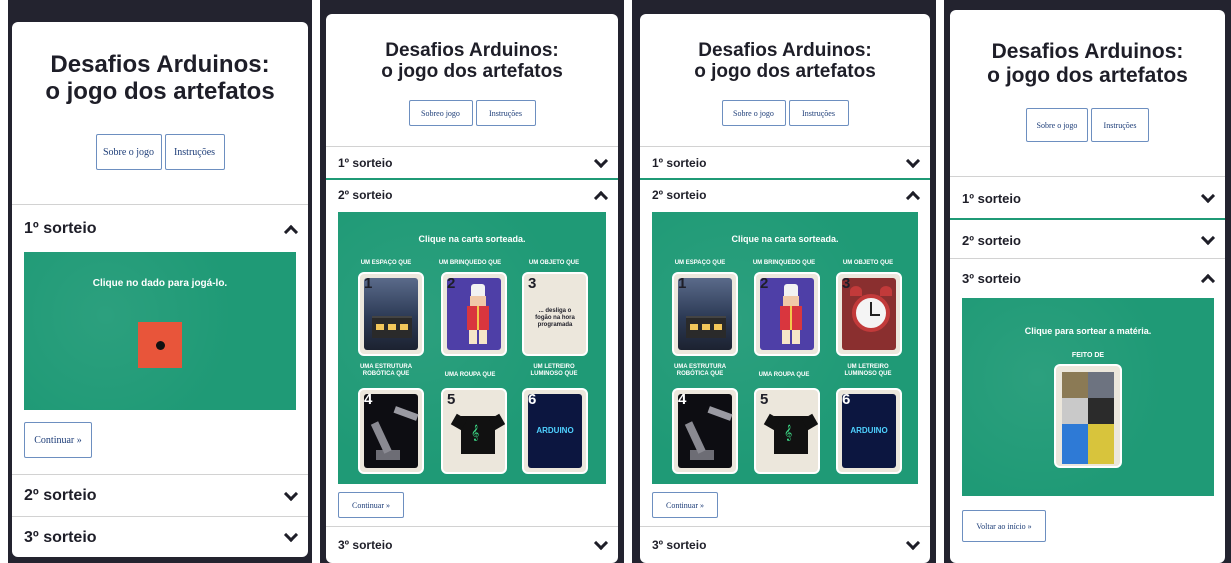 The height and width of the screenshot is (563, 1231). What do you see at coordinates (869, 314) in the screenshot?
I see `card-3: 3` at bounding box center [869, 314].